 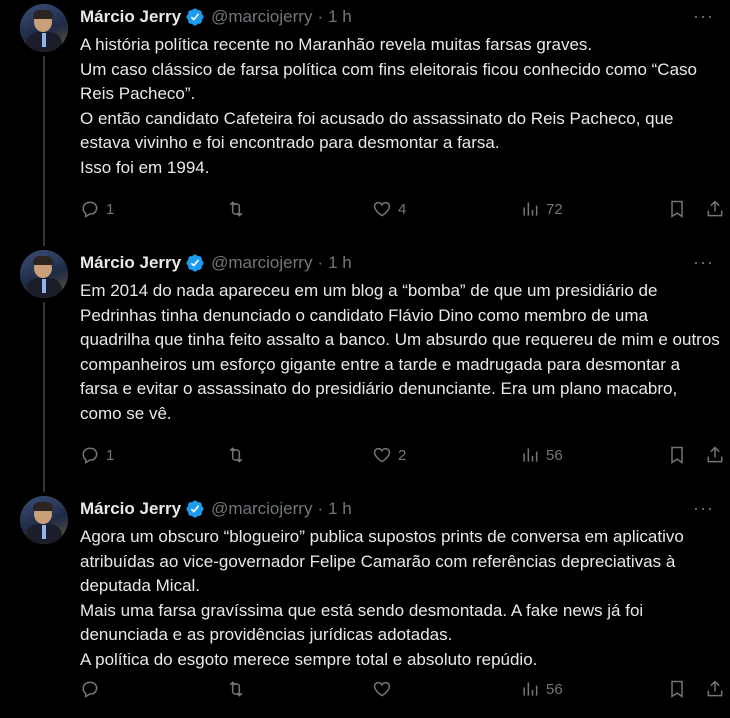 What do you see at coordinates (402, 455) in the screenshot?
I see `like-count: 2` at bounding box center [402, 455].